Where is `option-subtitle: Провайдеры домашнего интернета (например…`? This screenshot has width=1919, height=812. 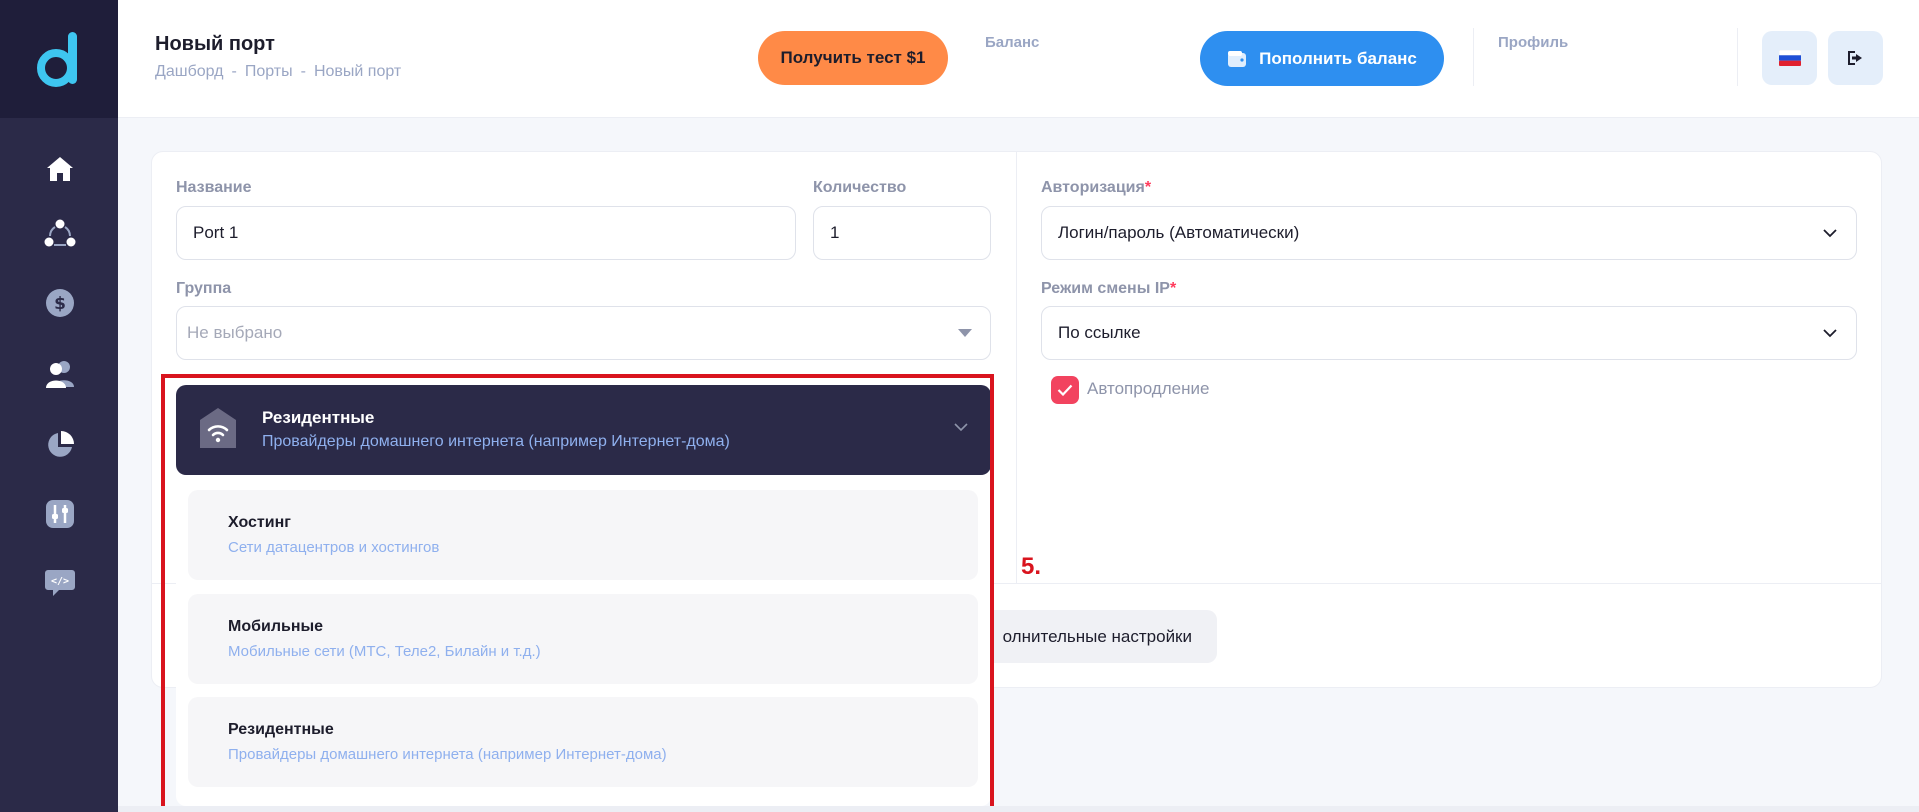 option-subtitle: Провайдеры домашнего интернета (например… is located at coordinates (447, 754).